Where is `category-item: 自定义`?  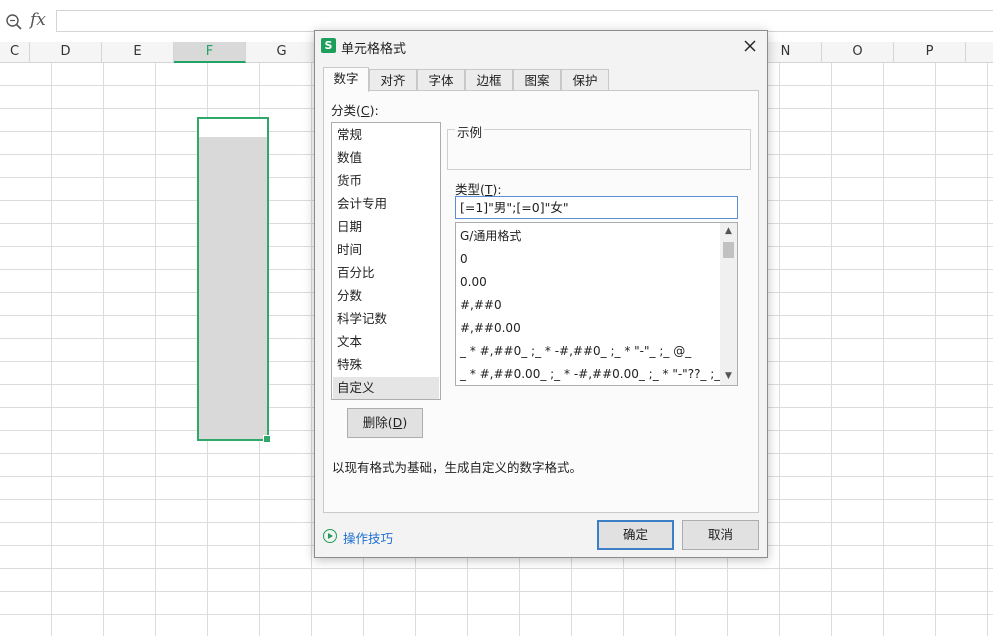 category-item: 自定义 is located at coordinates (386, 388).